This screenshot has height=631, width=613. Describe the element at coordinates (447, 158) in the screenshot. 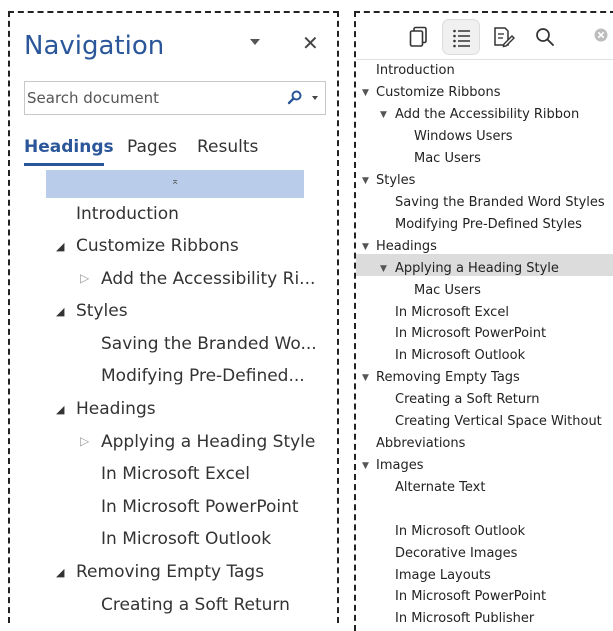

I see `outline-item-mac-users: Mac Users` at that location.